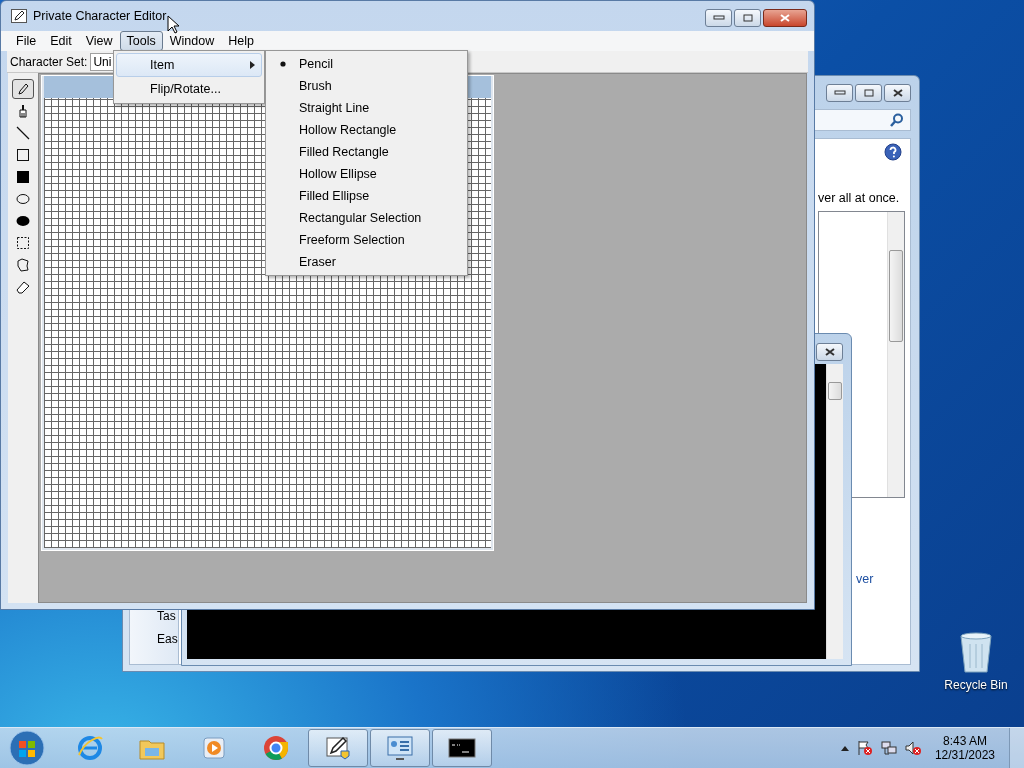  I want to click on clock-time: 8:43 AM, so click(964, 741).